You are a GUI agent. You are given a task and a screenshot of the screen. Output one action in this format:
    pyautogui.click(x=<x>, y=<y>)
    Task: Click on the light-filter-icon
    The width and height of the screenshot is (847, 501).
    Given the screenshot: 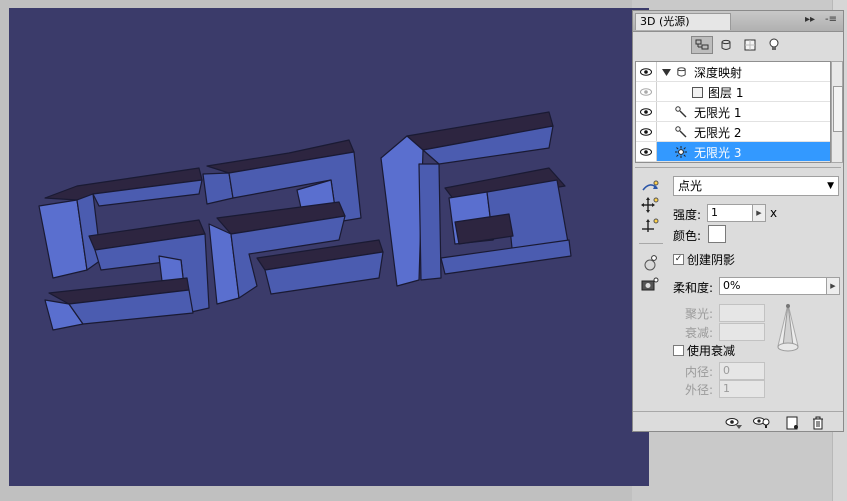 What is the action you would take?
    pyautogui.click(x=774, y=45)
    